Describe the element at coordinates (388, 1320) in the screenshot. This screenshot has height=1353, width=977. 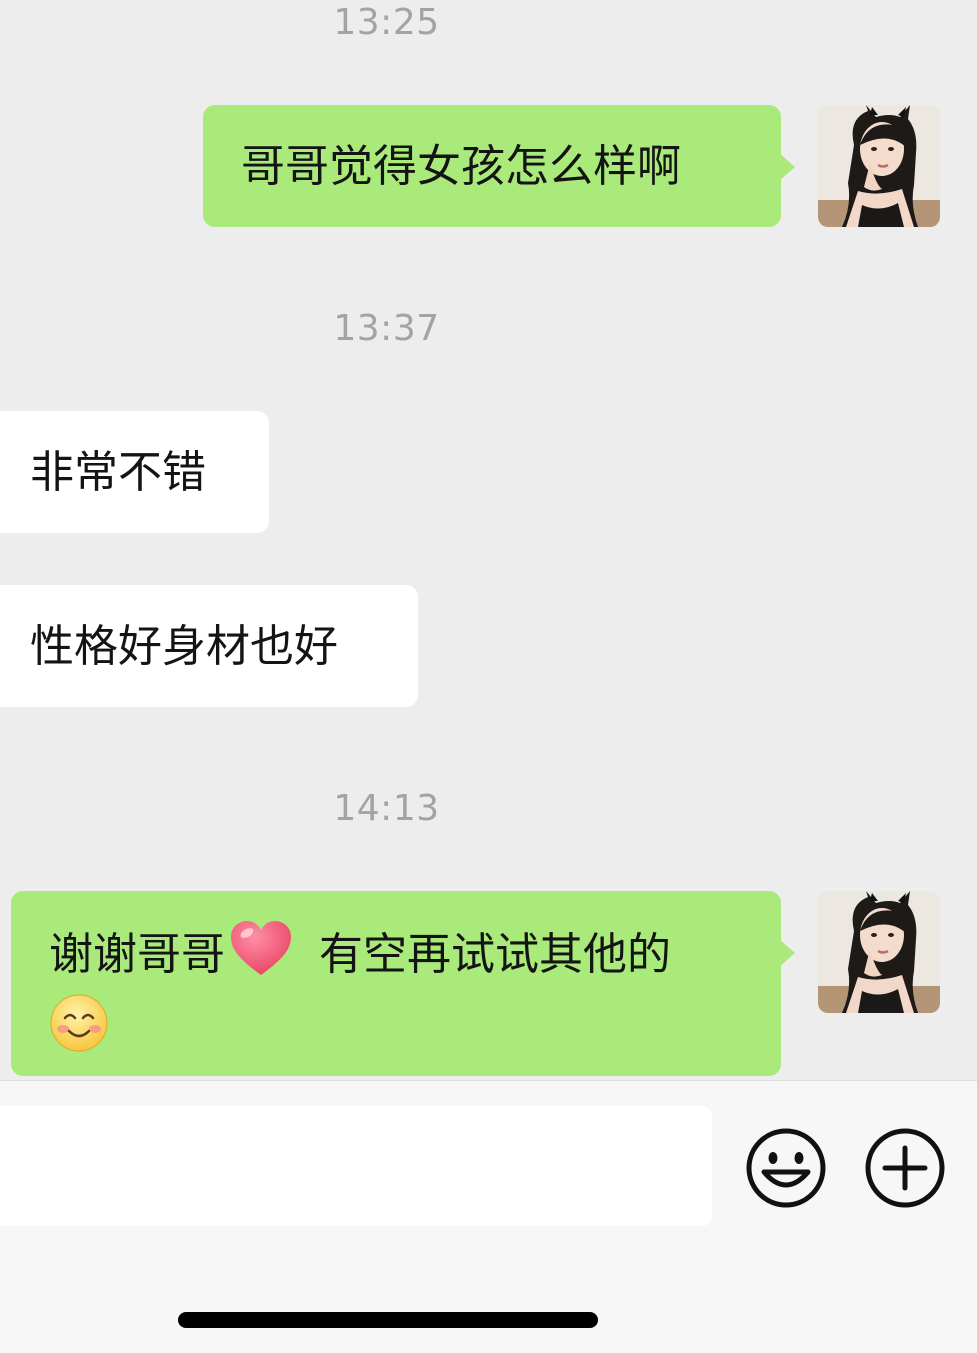
I see `home-indicator` at that location.